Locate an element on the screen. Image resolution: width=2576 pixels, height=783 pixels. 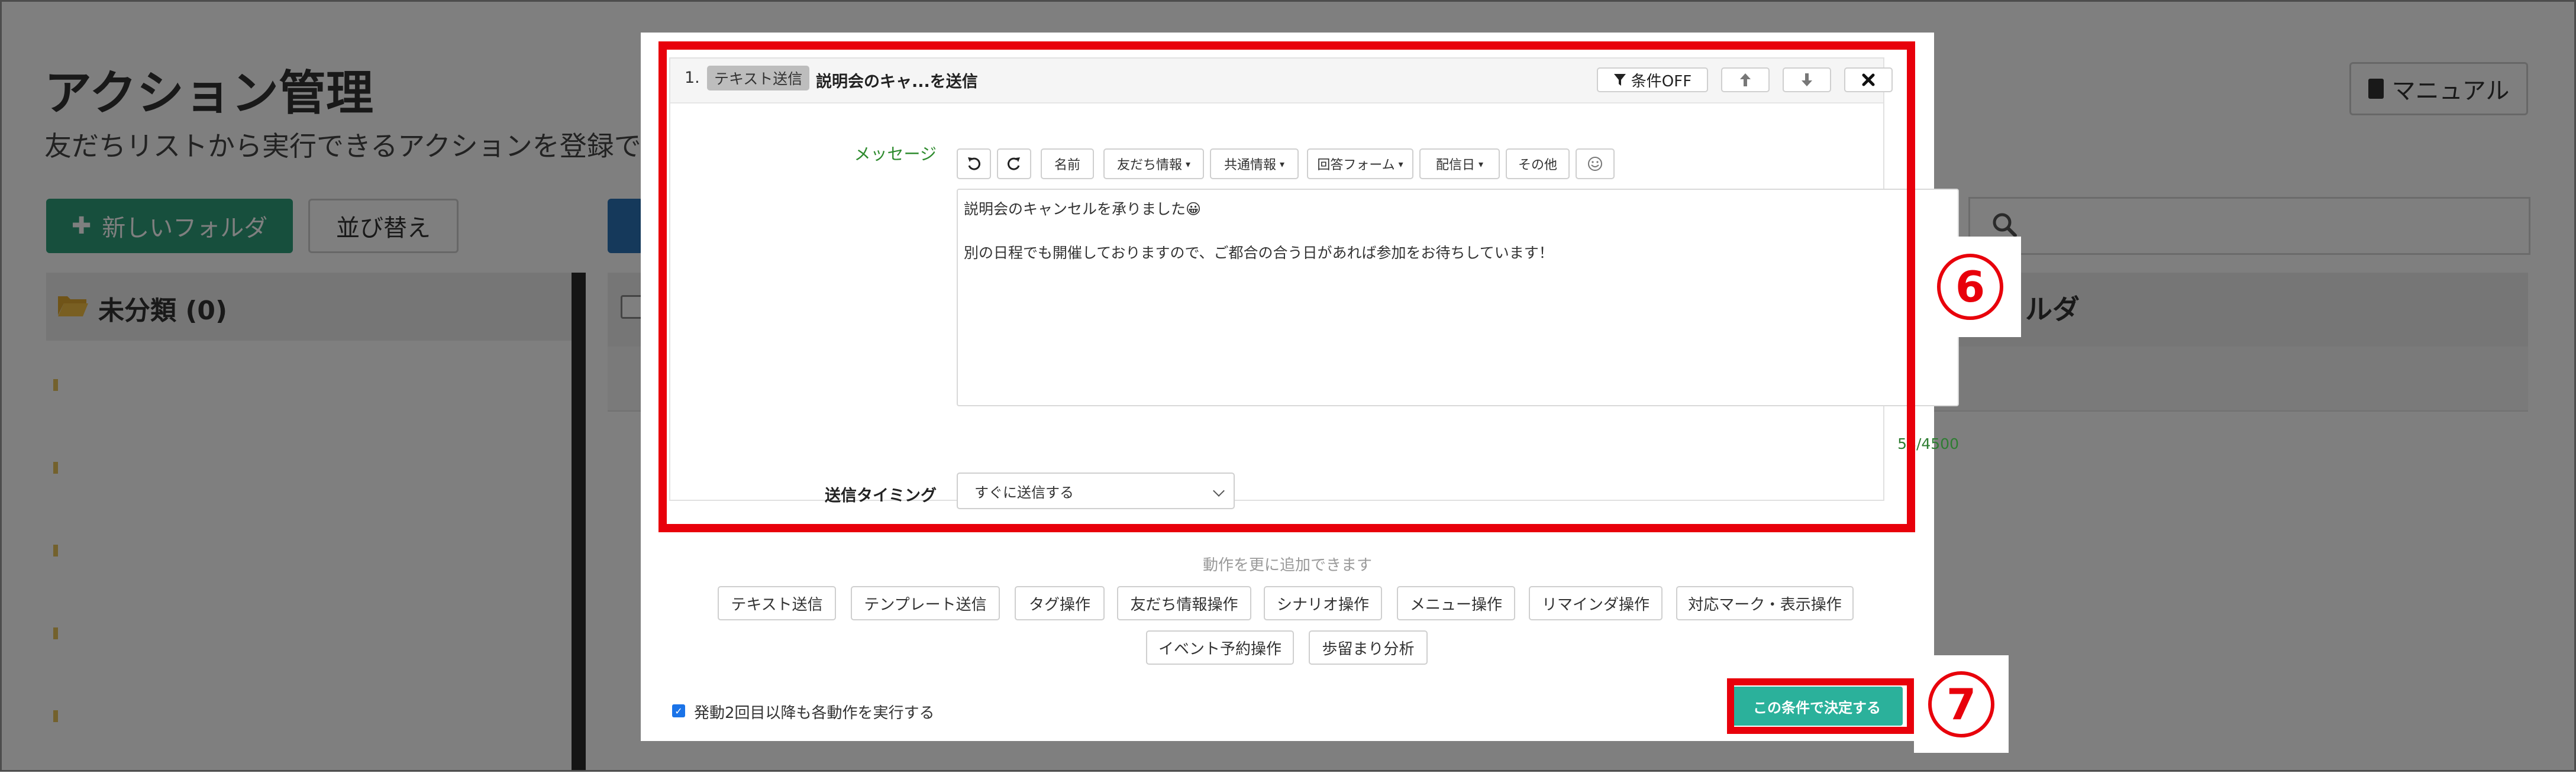
add-tag-operation-button: タグ操作 is located at coordinates (1060, 603).